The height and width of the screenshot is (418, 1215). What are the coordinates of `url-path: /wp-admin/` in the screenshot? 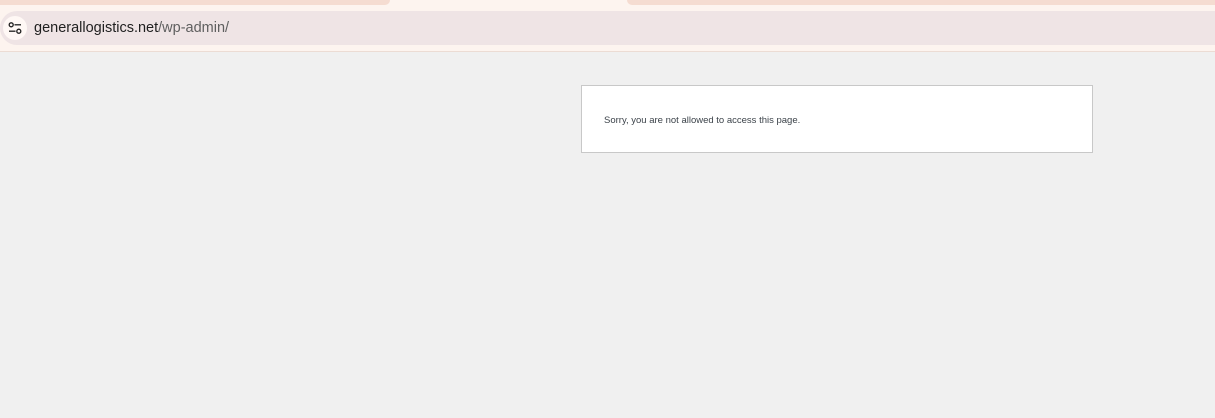 It's located at (194, 28).